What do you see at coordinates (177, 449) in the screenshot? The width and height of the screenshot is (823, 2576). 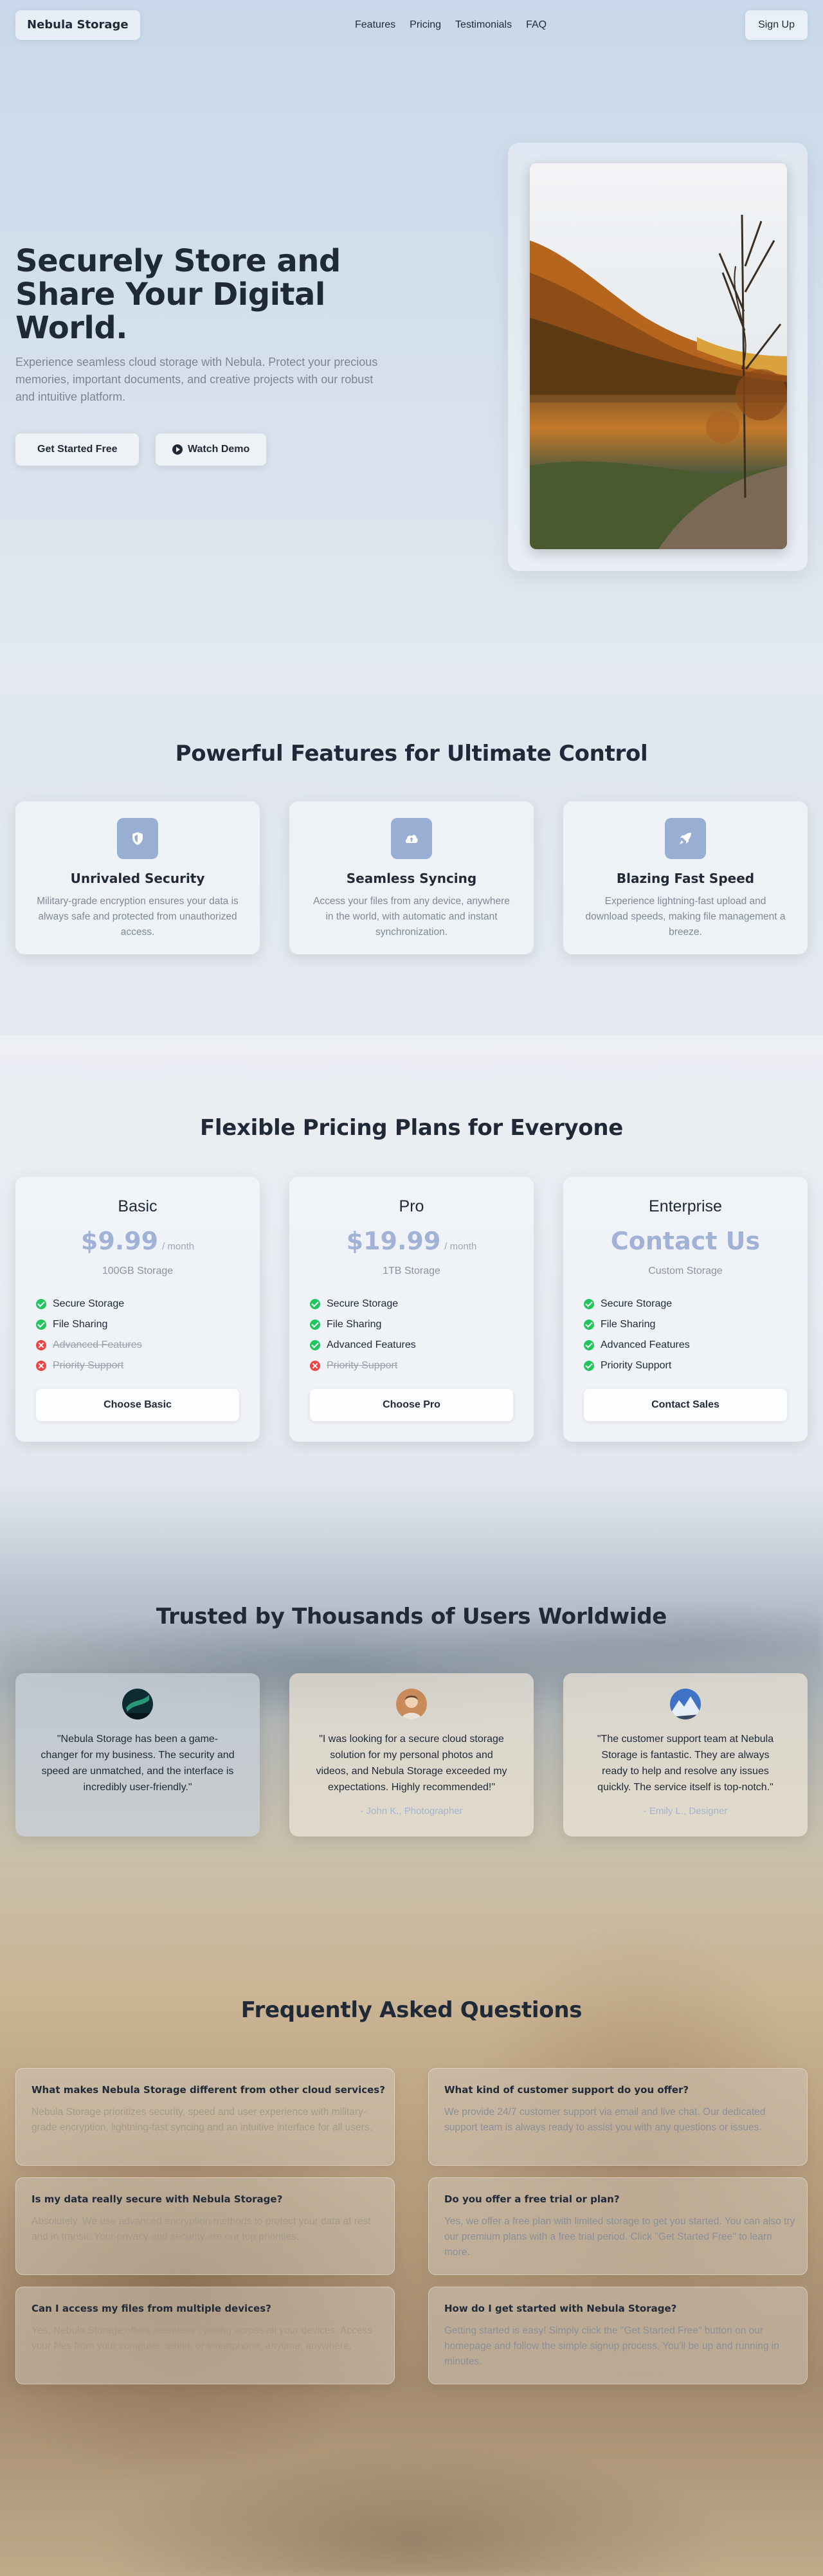 I see `play-icon` at bounding box center [177, 449].